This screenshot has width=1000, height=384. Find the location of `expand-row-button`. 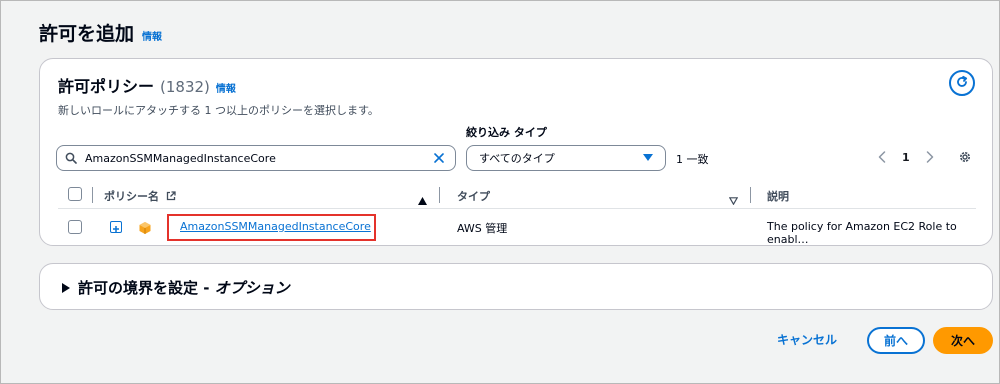

expand-row-button is located at coordinates (116, 227).